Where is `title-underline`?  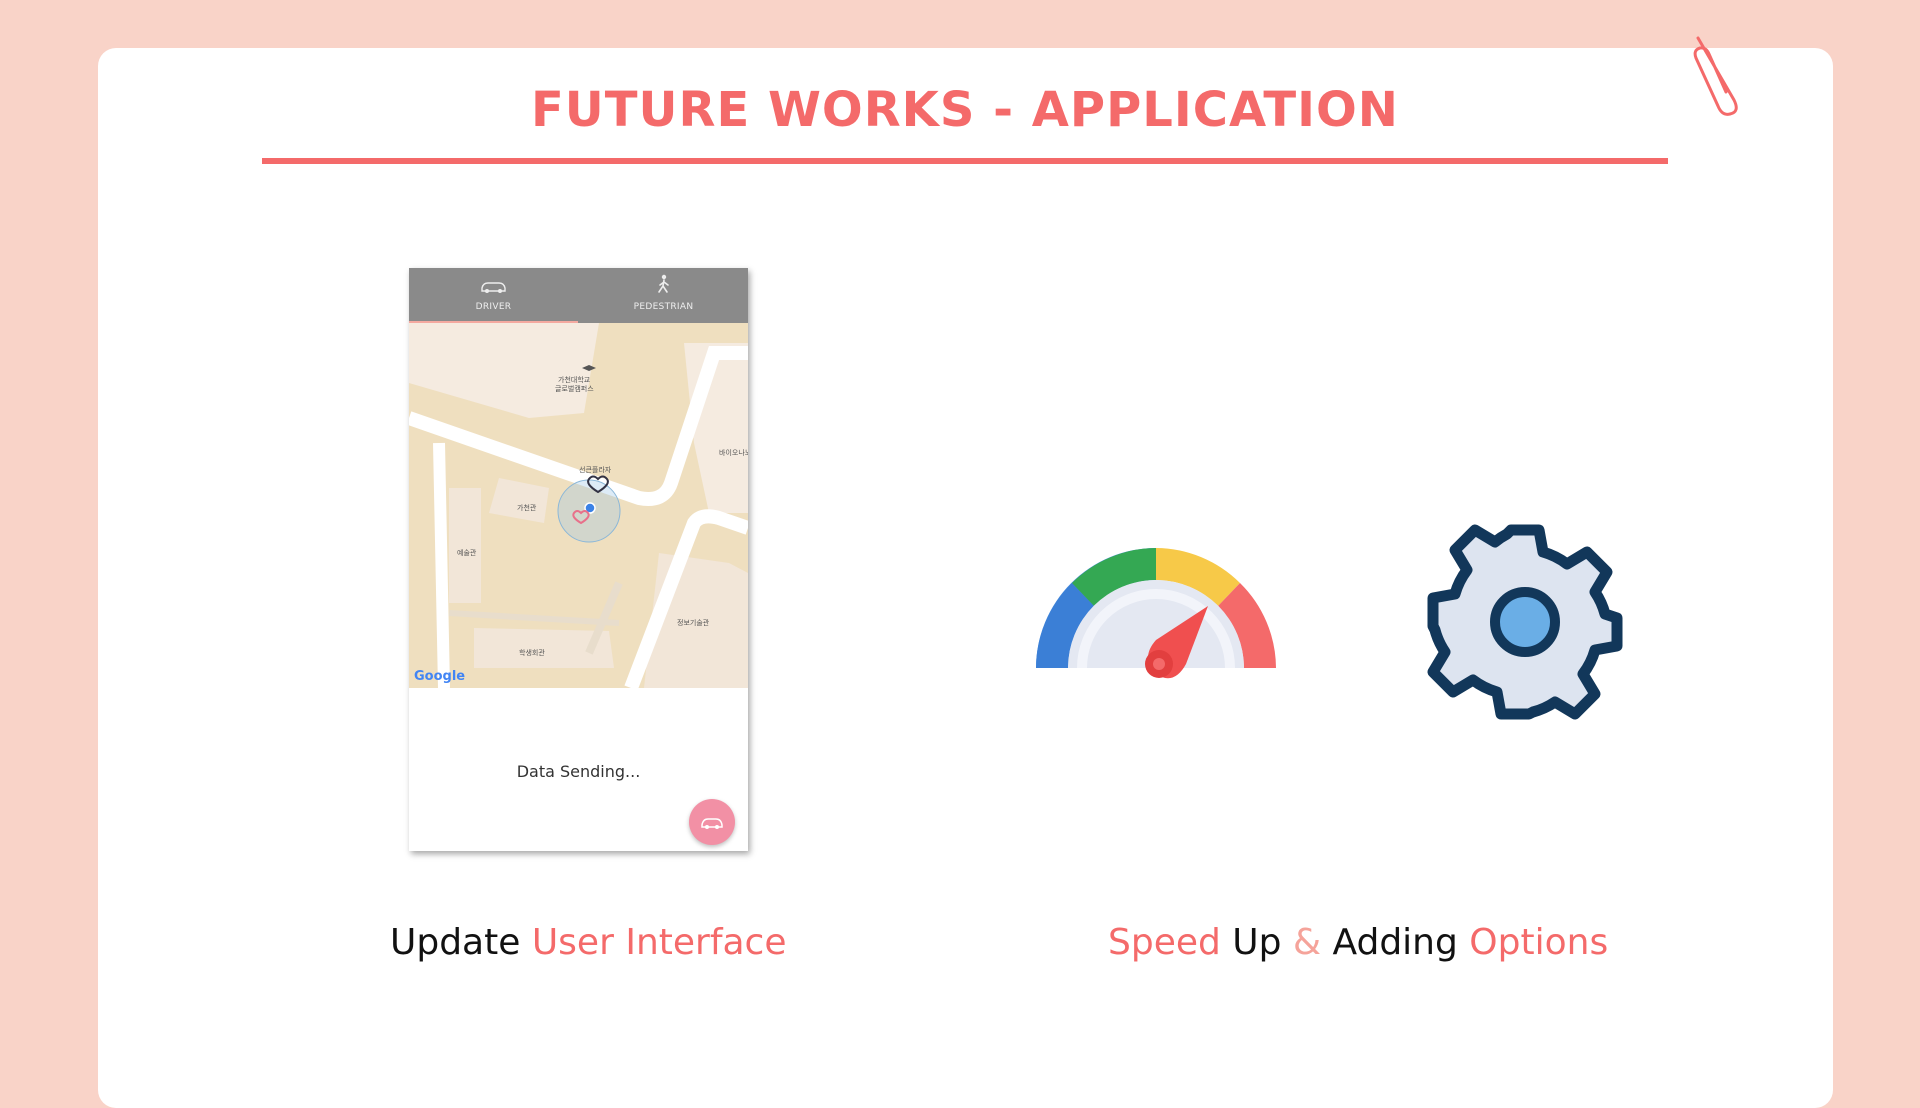 title-underline is located at coordinates (965, 161).